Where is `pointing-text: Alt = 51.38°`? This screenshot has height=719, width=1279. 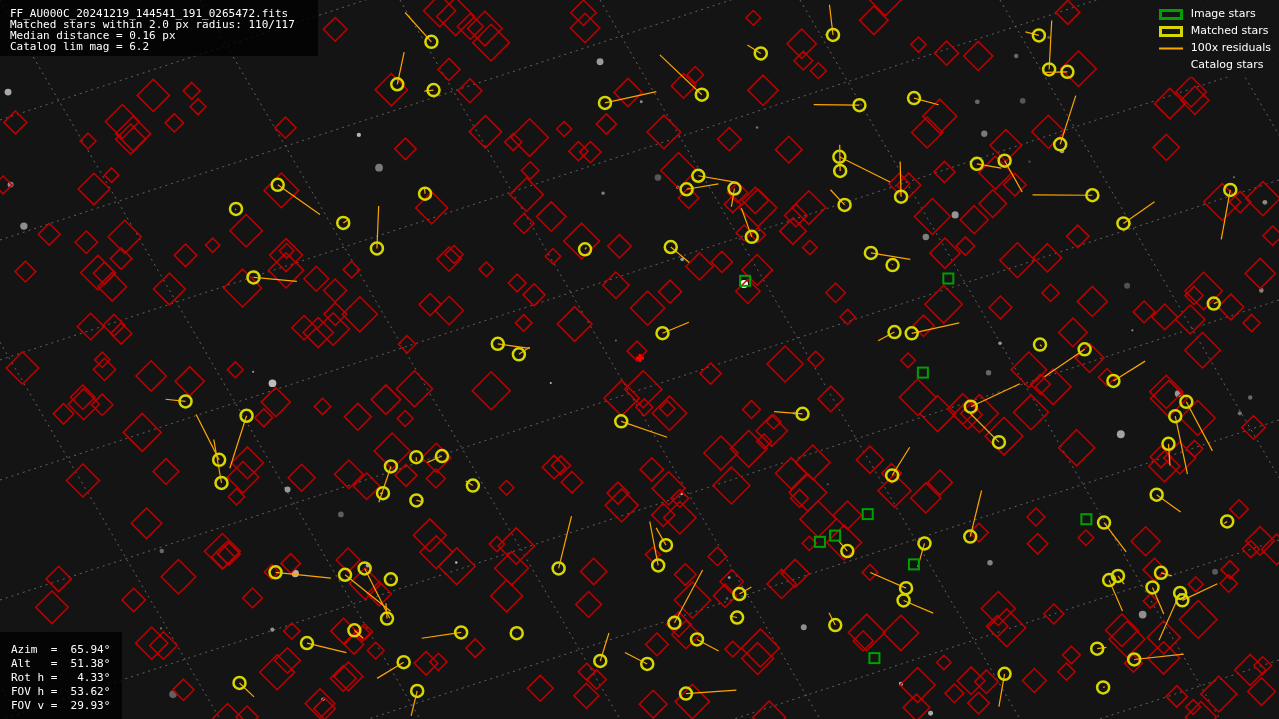 pointing-text: Alt = 51.38° is located at coordinates (61, 664).